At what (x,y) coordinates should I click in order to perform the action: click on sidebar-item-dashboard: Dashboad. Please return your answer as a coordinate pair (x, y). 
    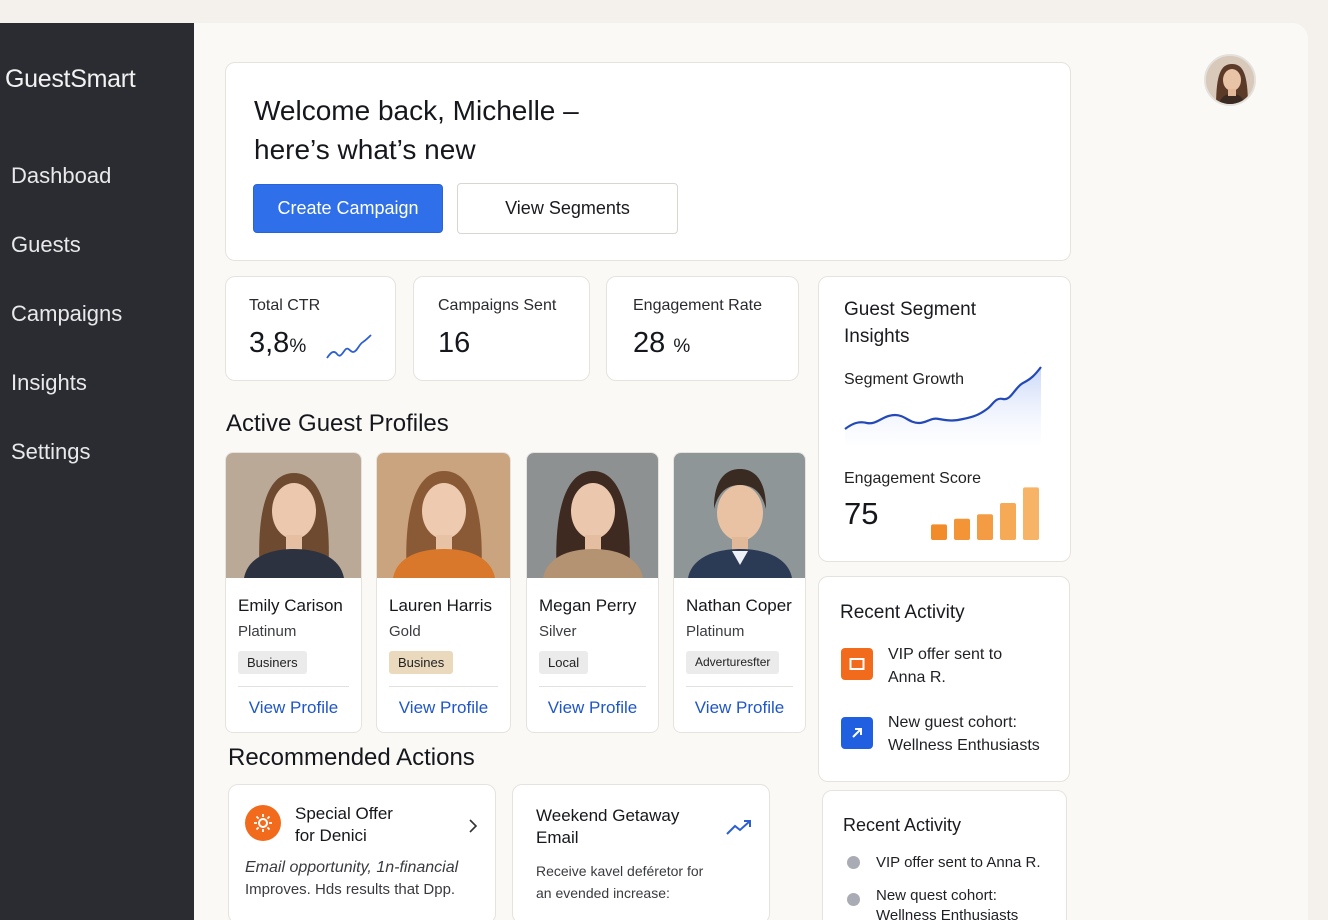
    Looking at the image, I should click on (61, 176).